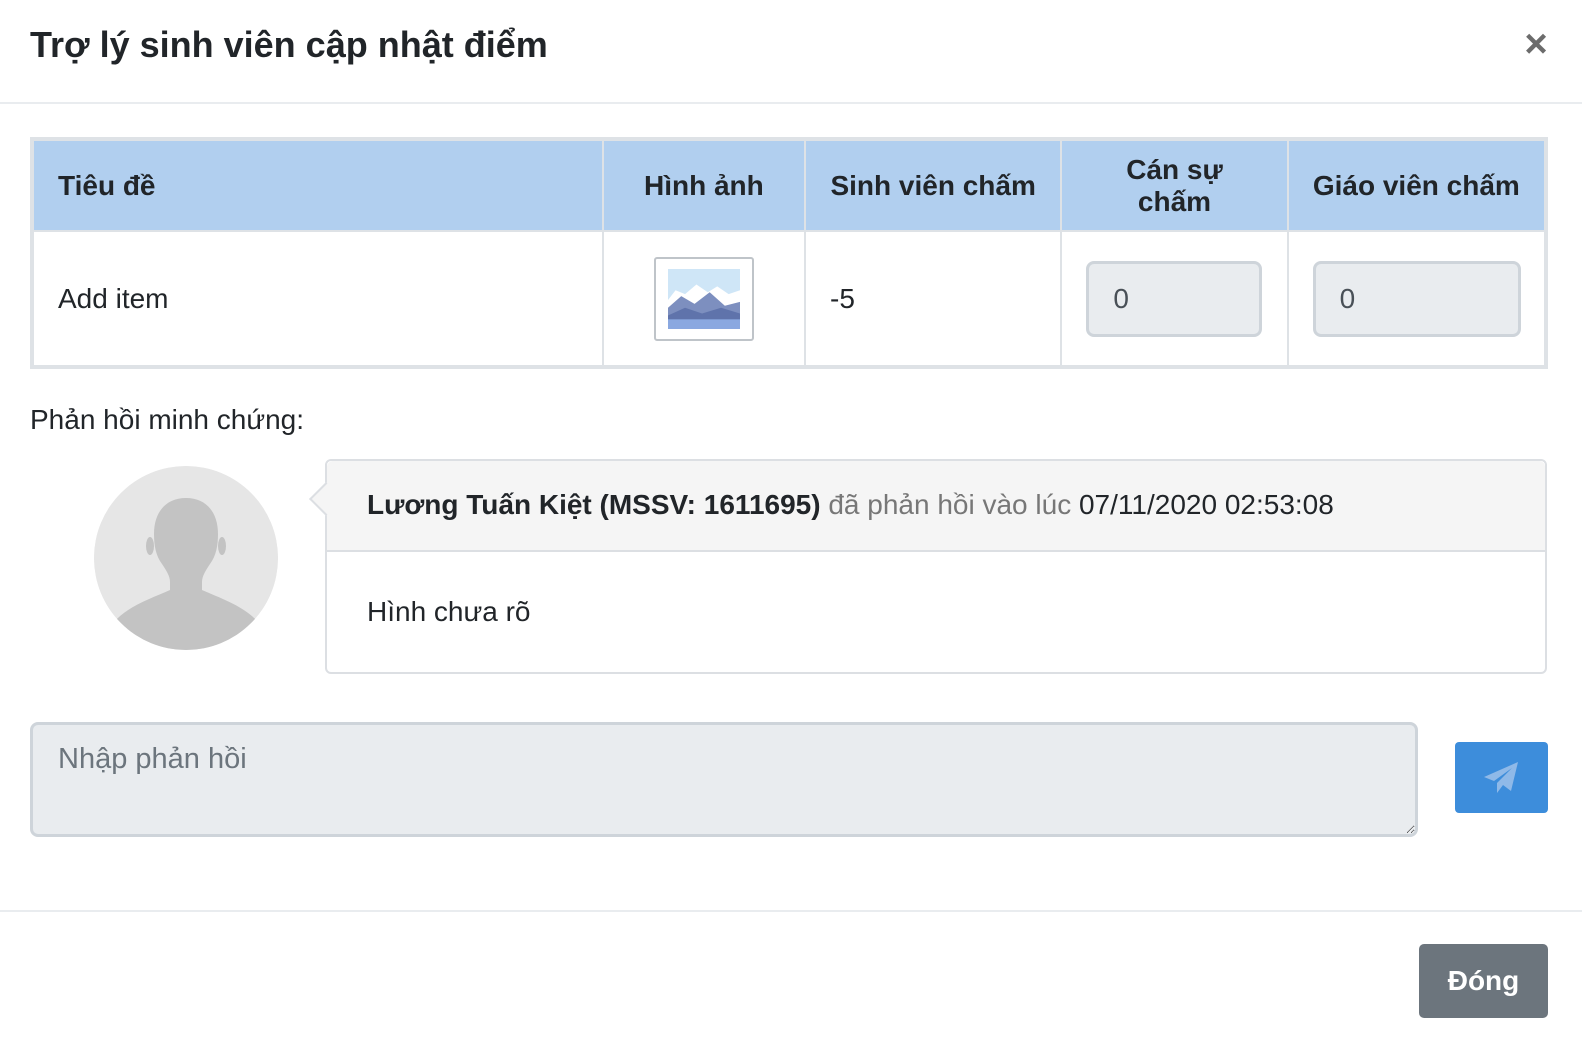 The image size is (1582, 1048). I want to click on paper-plane-icon, so click(1501, 777).